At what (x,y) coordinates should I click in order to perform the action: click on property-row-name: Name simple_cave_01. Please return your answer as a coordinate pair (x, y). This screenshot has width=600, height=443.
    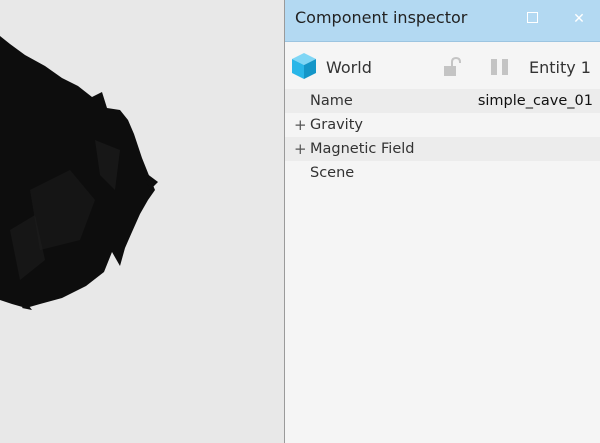
    Looking at the image, I should click on (442, 101).